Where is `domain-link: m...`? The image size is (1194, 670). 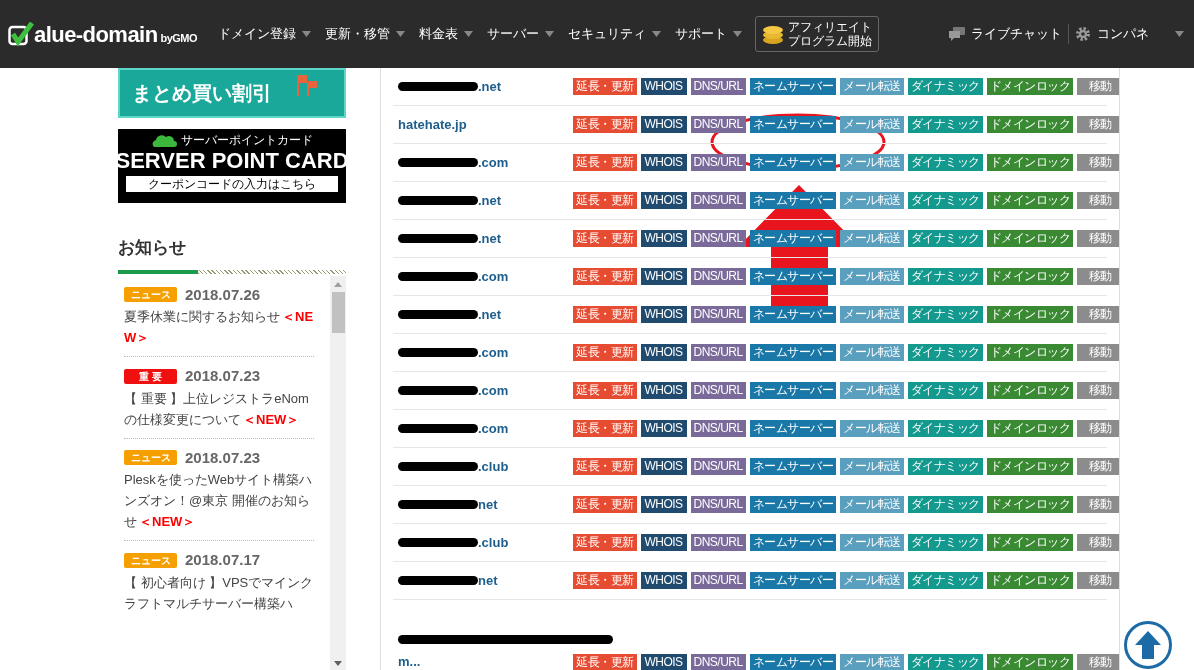 domain-link: m... is located at coordinates (409, 660).